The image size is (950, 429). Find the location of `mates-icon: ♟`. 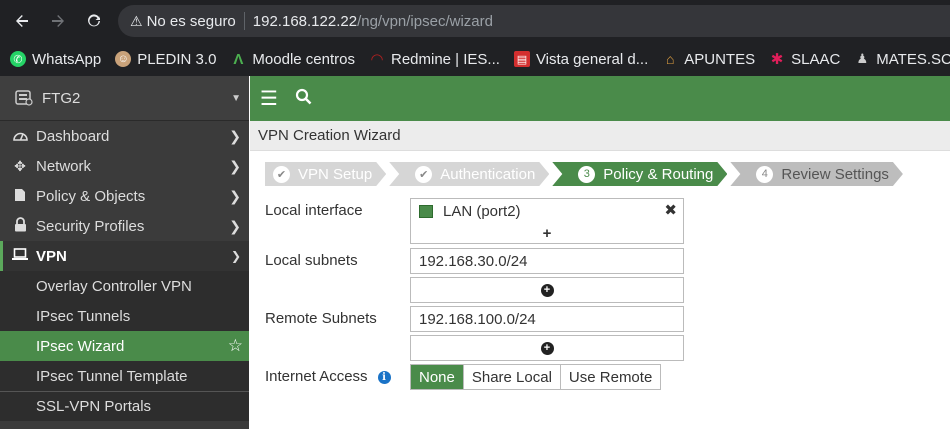

mates-icon: ♟ is located at coordinates (862, 58).